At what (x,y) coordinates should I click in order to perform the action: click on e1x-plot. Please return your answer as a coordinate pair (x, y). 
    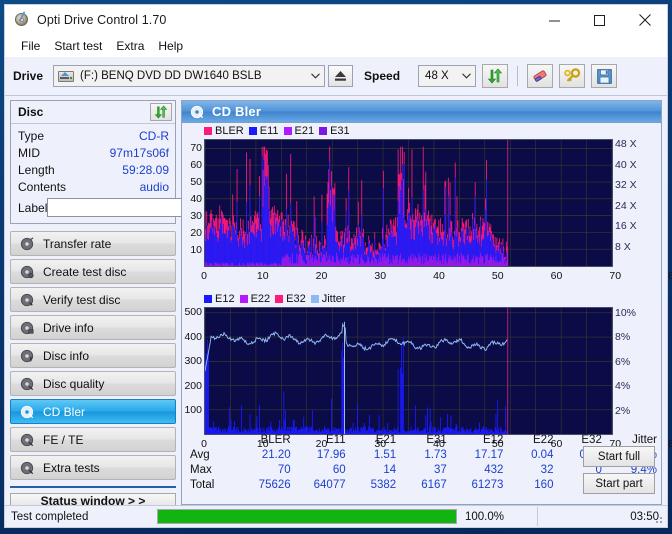
    Looking at the image, I should click on (408, 371).